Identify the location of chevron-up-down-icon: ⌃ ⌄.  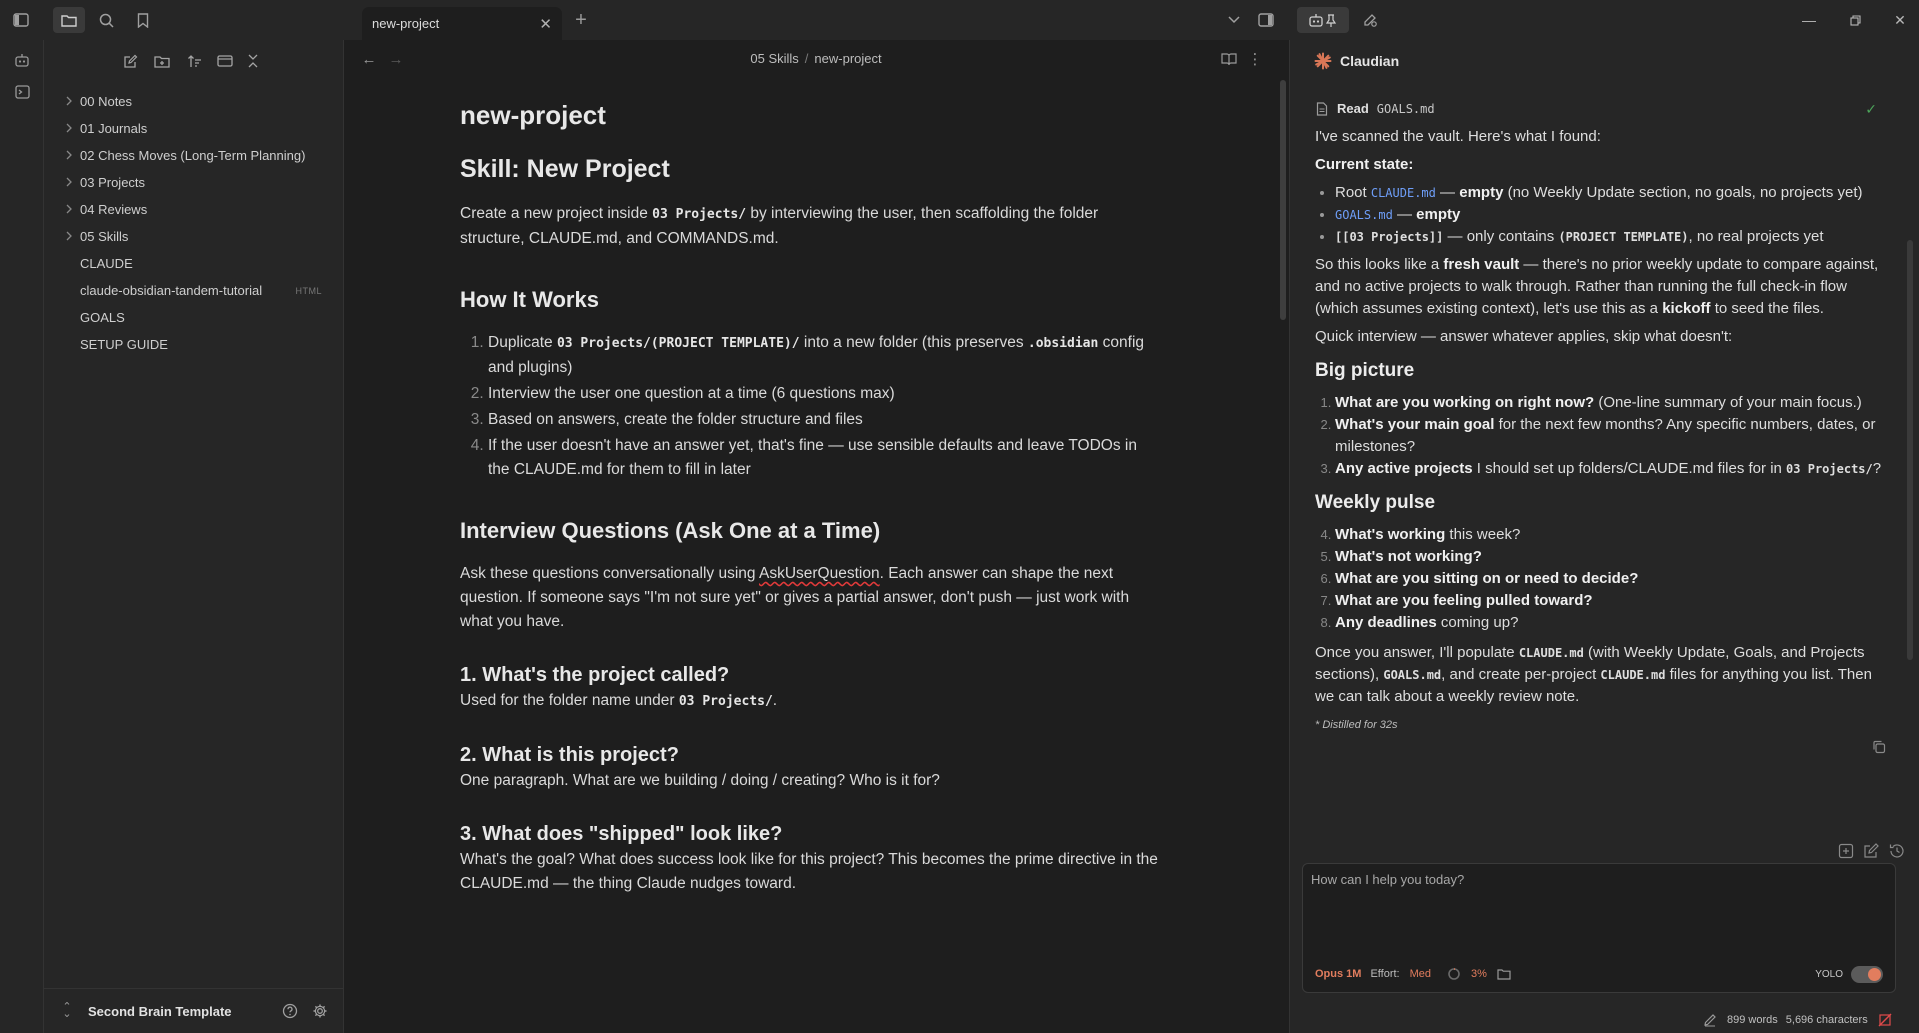
(67, 1010).